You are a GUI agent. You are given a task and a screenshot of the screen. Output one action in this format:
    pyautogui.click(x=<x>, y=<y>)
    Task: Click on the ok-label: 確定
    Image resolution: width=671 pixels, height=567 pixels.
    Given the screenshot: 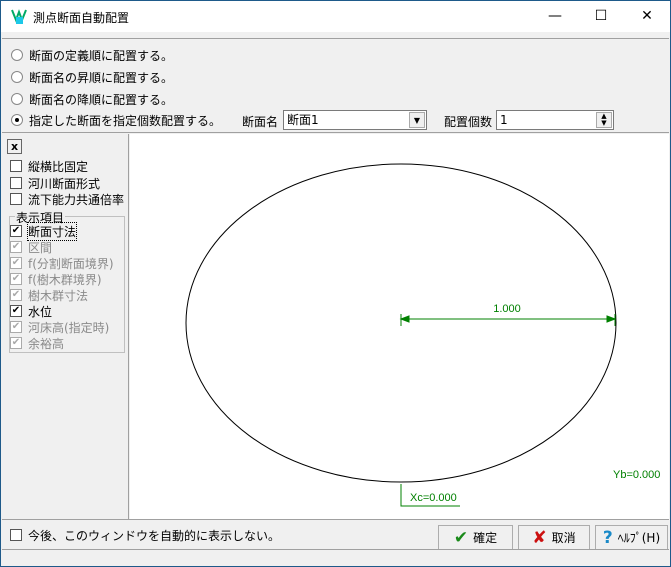 What is the action you would take?
    pyautogui.click(x=485, y=538)
    